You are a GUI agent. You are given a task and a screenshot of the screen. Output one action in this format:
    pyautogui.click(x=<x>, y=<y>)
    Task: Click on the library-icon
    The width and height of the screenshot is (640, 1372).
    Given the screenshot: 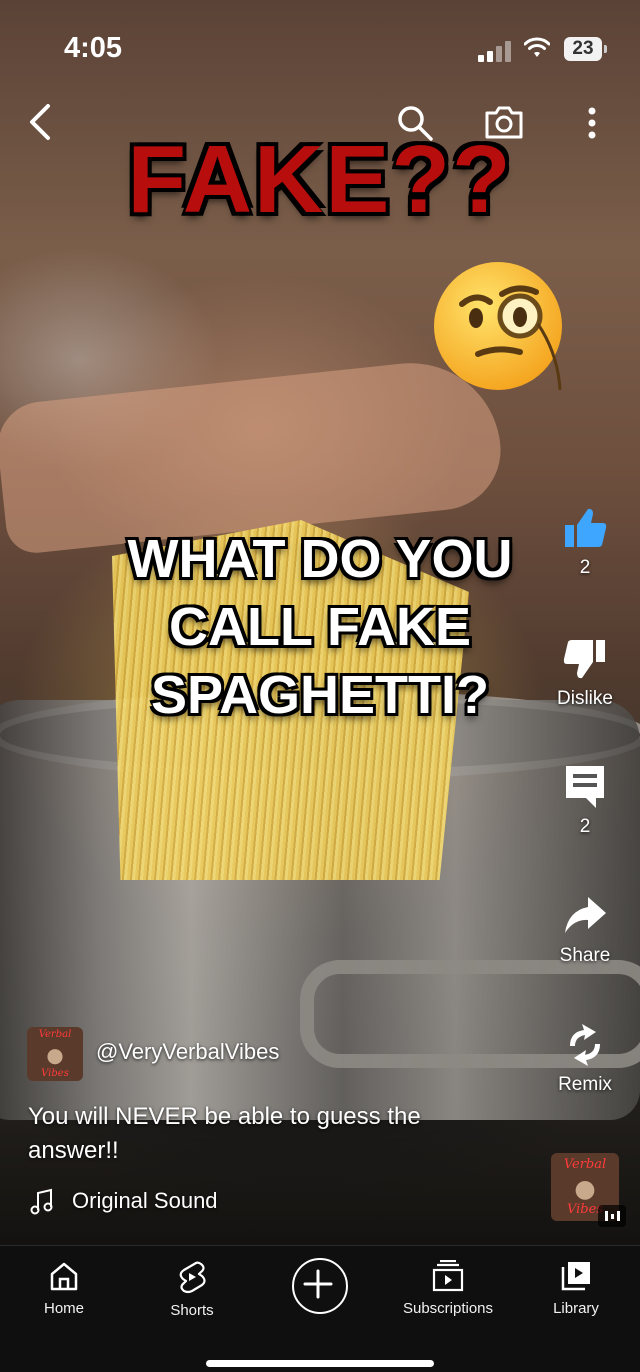 What is the action you would take?
    pyautogui.click(x=575, y=1276)
    